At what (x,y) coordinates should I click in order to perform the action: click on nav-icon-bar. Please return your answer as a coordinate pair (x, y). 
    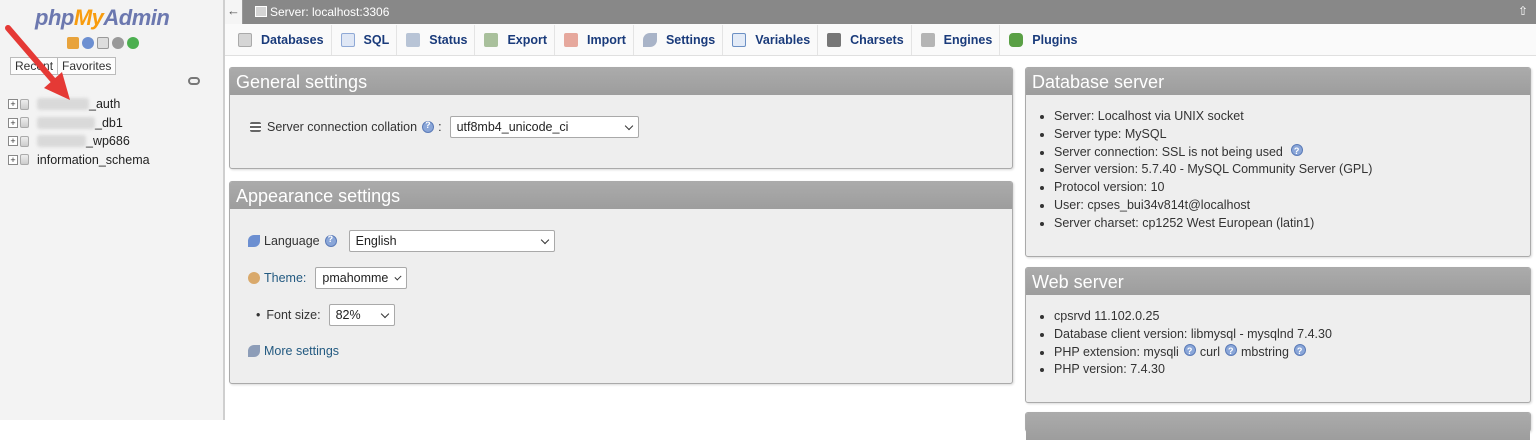
    Looking at the image, I should click on (103, 43).